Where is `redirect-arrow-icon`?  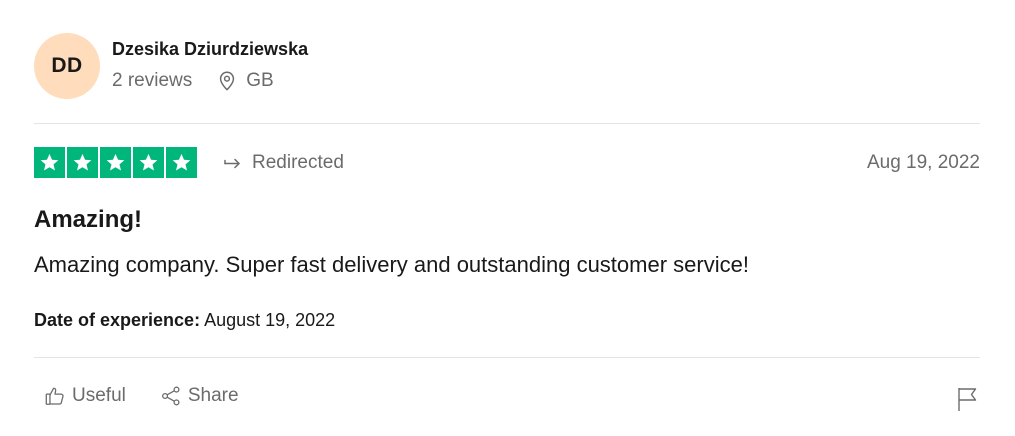 redirect-arrow-icon is located at coordinates (233, 163).